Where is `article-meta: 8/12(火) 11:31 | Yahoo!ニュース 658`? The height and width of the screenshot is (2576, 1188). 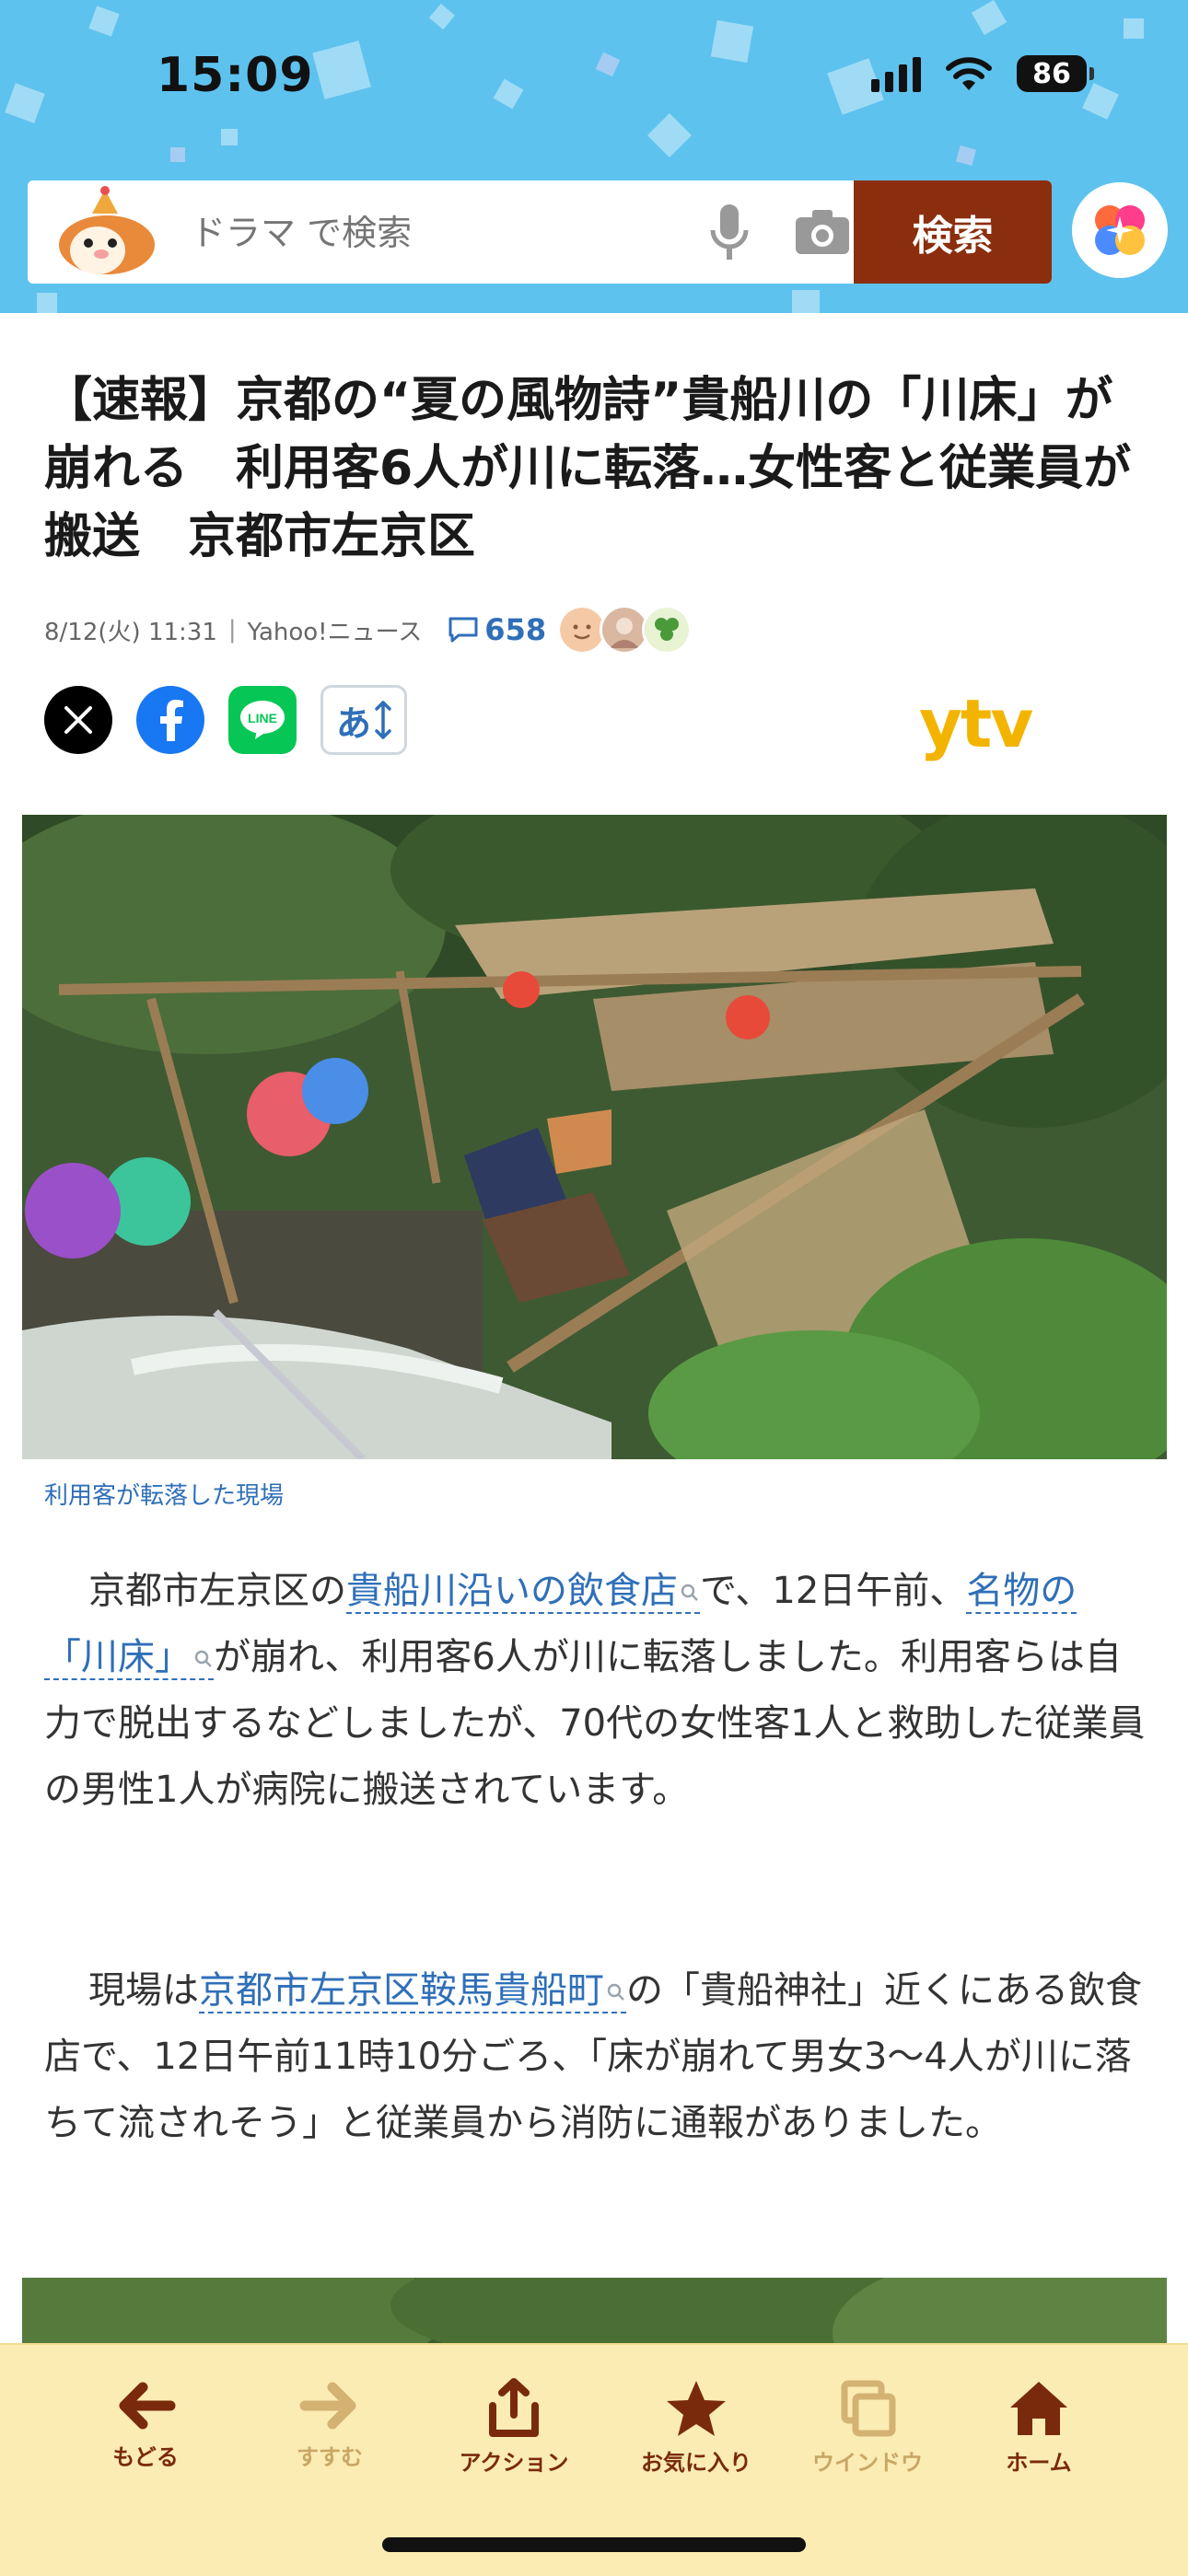 article-meta: 8/12(火) 11:31 | Yahoo!ニュース 658 is located at coordinates (369, 630).